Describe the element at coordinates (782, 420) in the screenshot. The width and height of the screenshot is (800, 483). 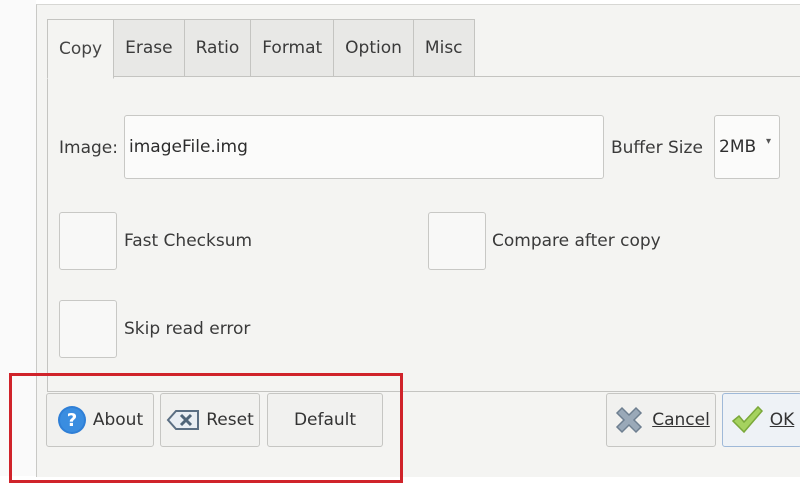
I see `ok-button-label: OK` at that location.